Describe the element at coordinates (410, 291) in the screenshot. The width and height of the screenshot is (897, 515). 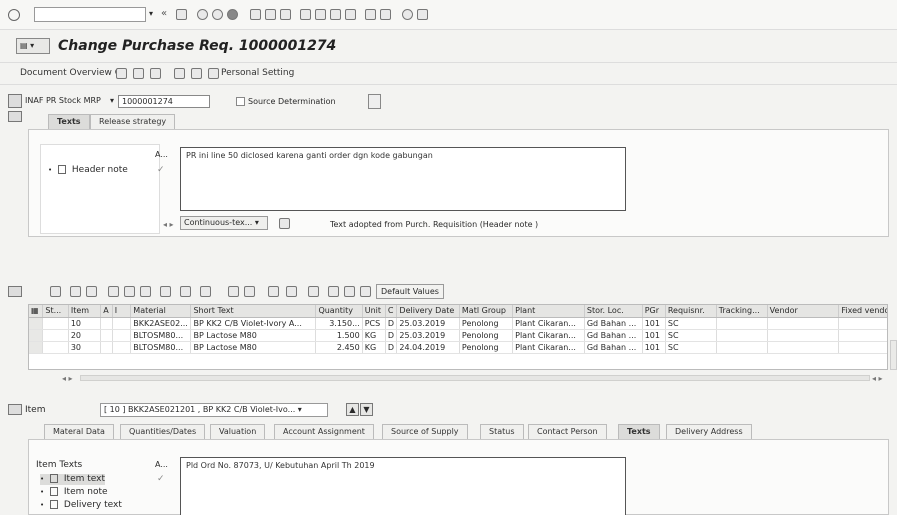
I see `default-values-button: Default Values` at that location.